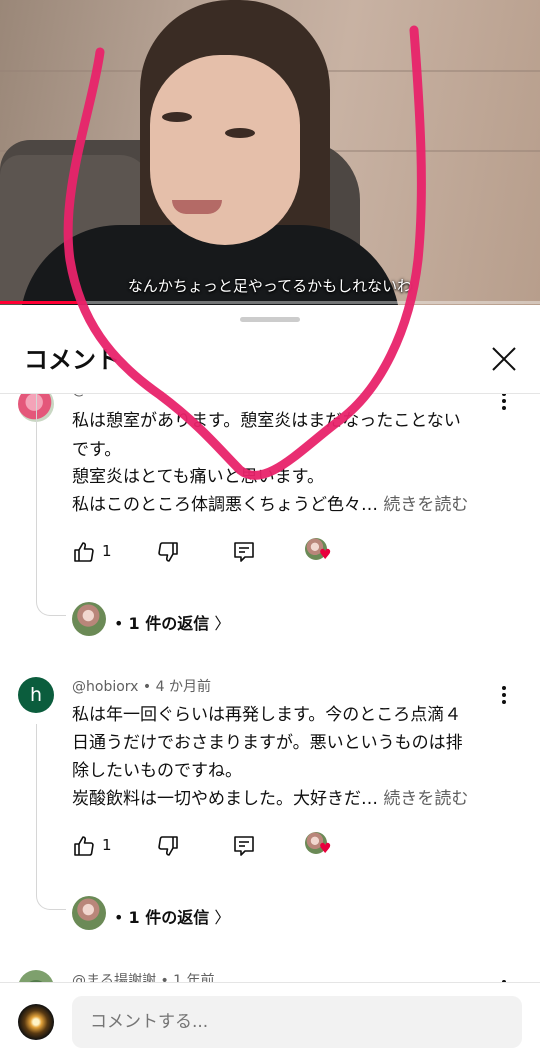  Describe the element at coordinates (504, 359) in the screenshot. I see `close-icon` at that location.